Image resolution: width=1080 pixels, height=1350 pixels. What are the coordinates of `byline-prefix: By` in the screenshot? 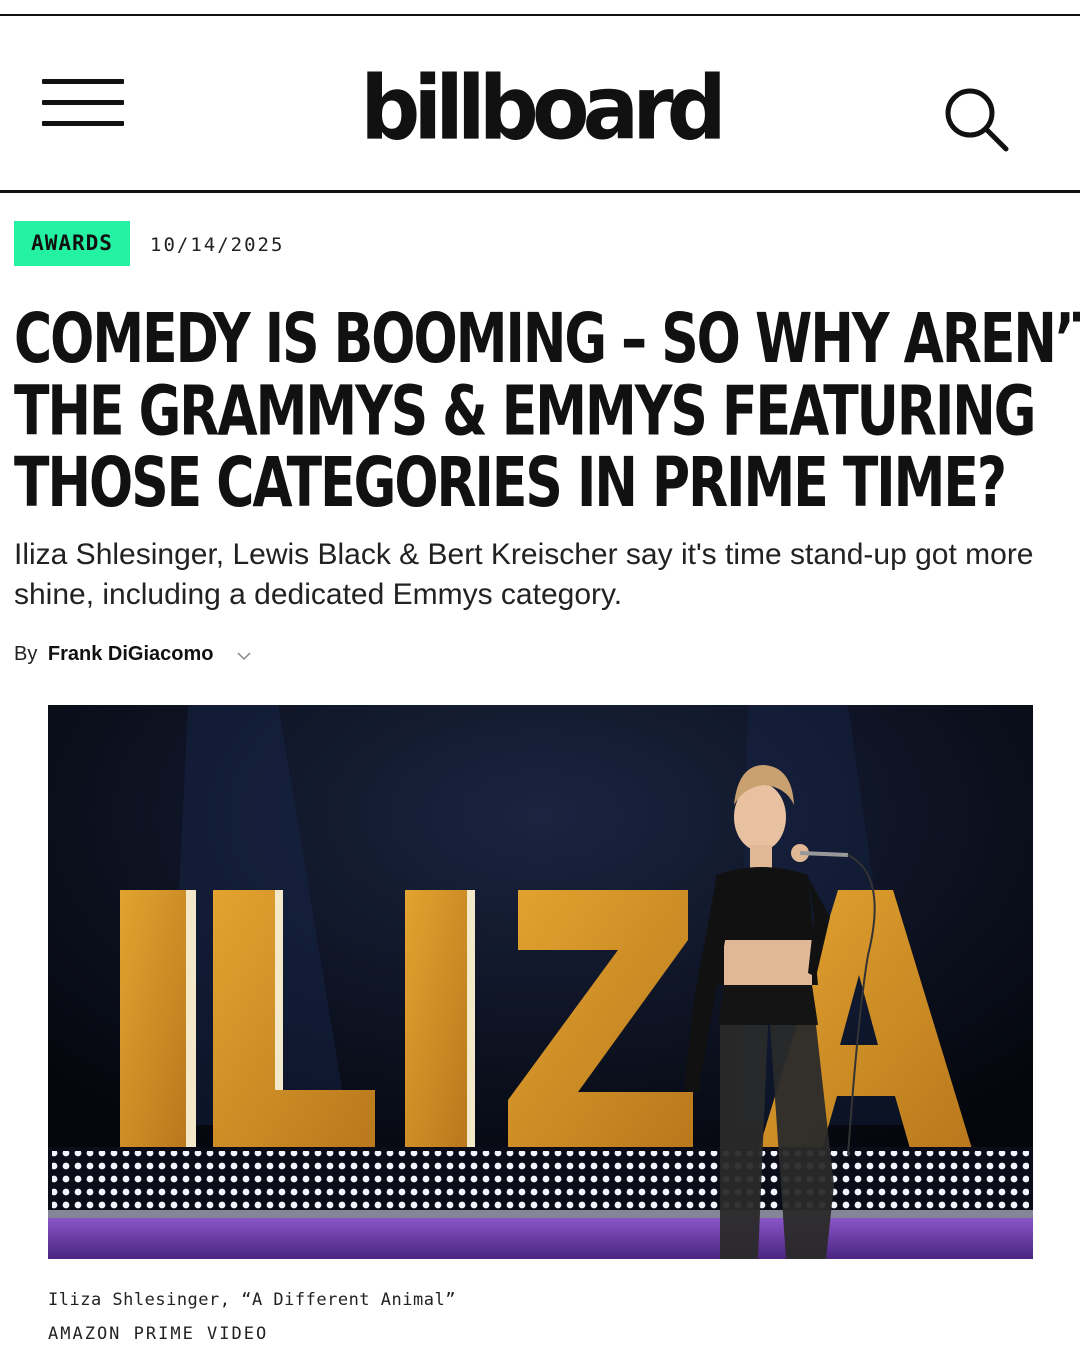 It's located at (26, 654).